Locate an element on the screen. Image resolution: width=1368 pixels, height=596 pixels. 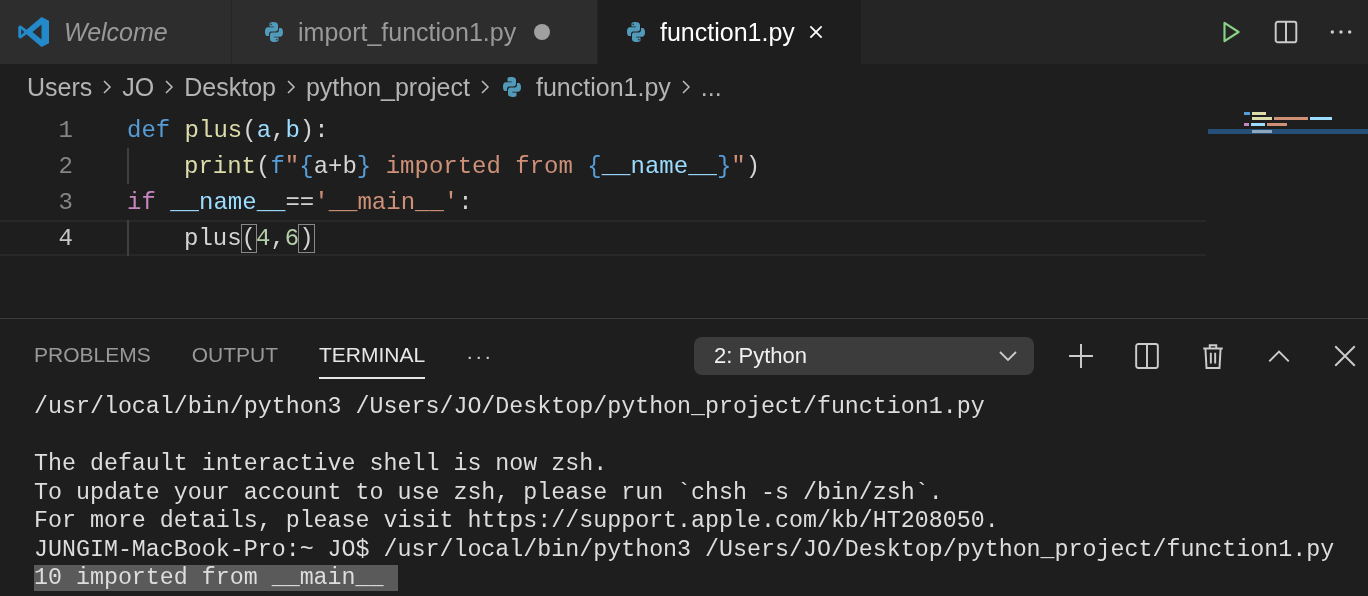
line-number: 1 is located at coordinates (65, 130).